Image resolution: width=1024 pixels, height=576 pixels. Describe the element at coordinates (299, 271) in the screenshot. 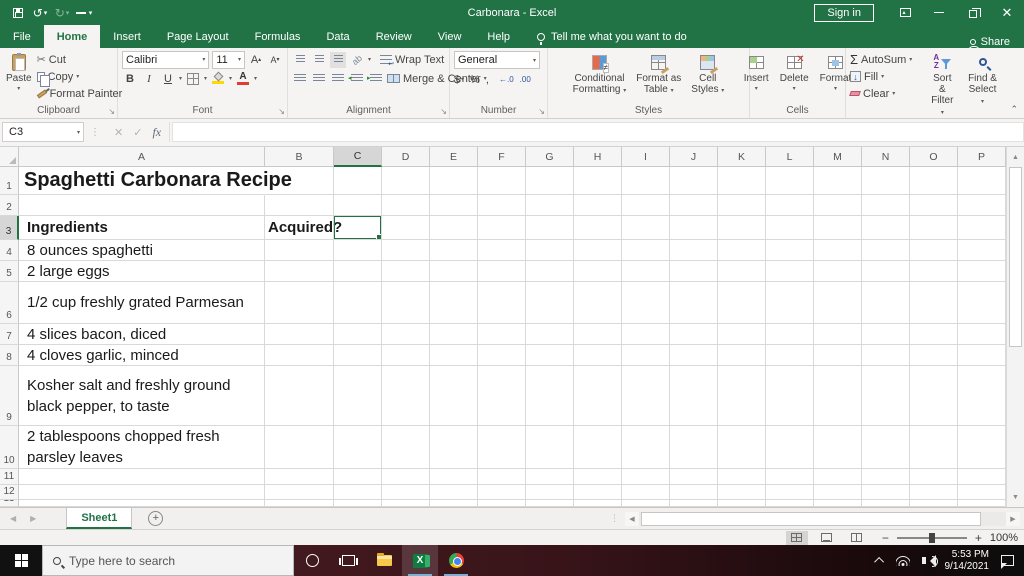

I see `cell-B5` at that location.